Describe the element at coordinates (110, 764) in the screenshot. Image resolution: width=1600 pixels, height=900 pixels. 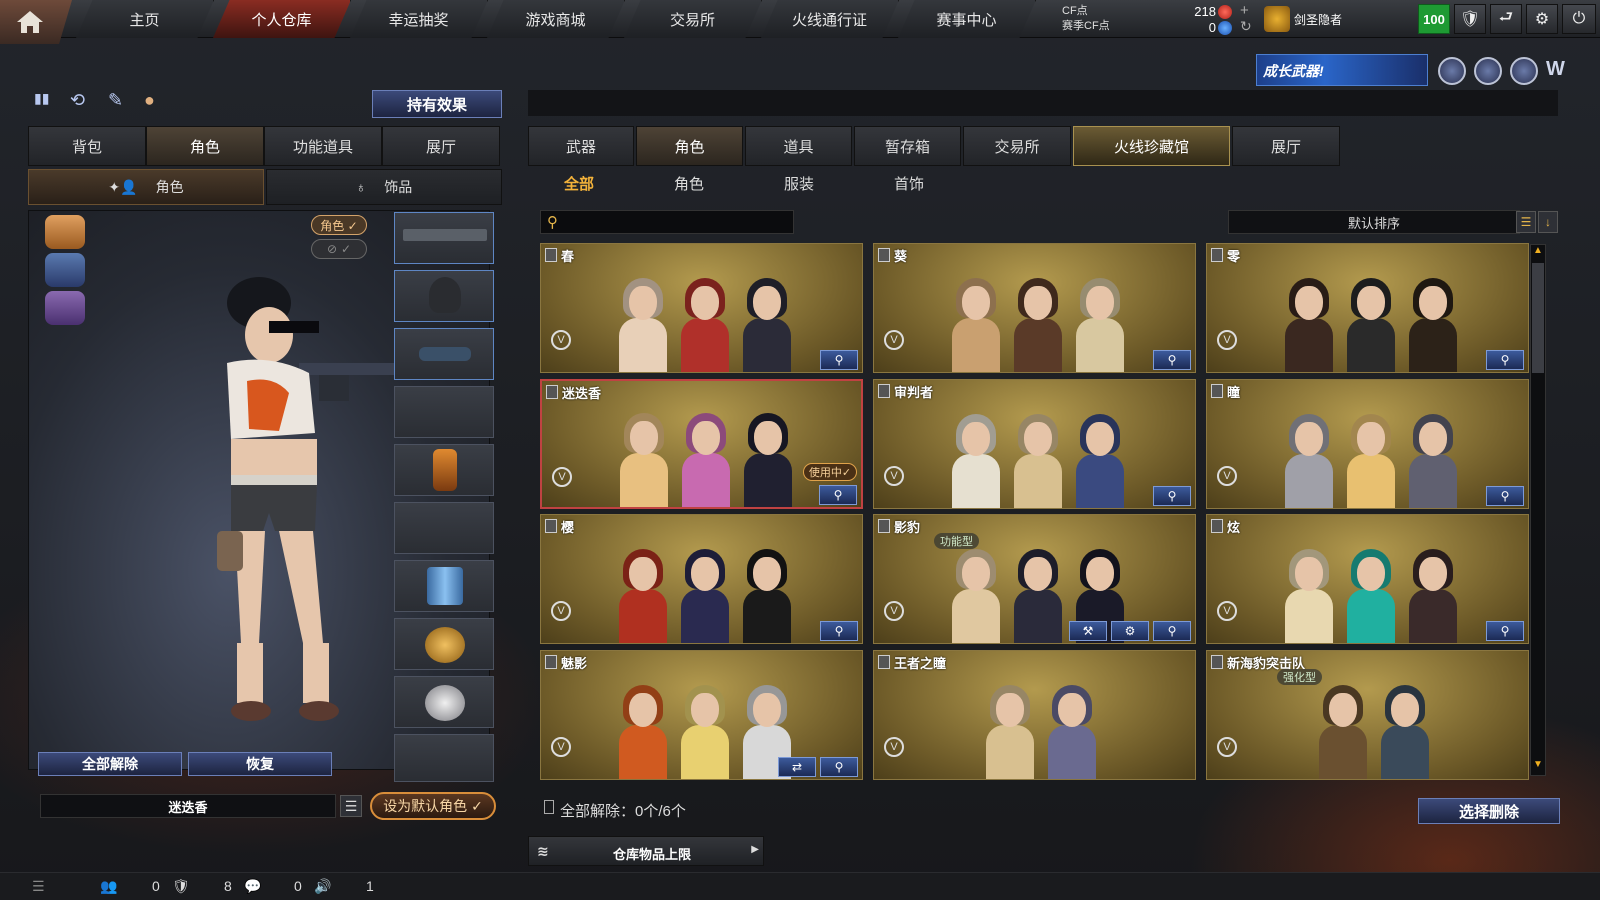
I see `unequip-all-button: 全部解除` at that location.